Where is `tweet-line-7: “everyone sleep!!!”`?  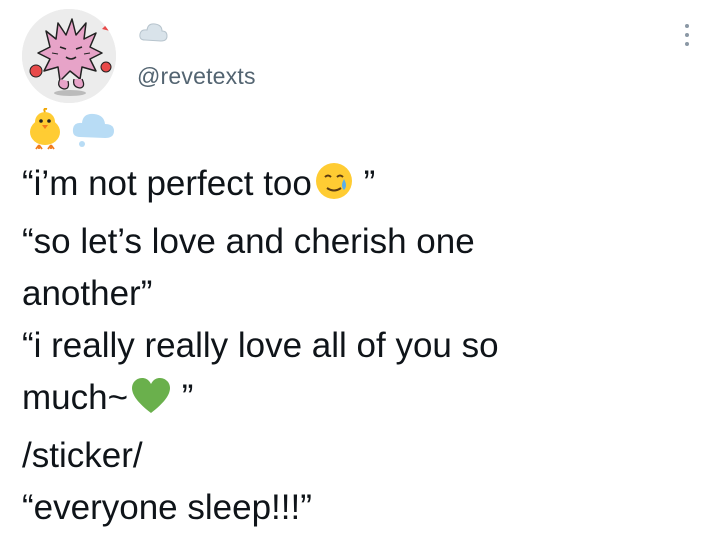
tweet-line-7: “everyone sleep!!!” is located at coordinates (167, 507).